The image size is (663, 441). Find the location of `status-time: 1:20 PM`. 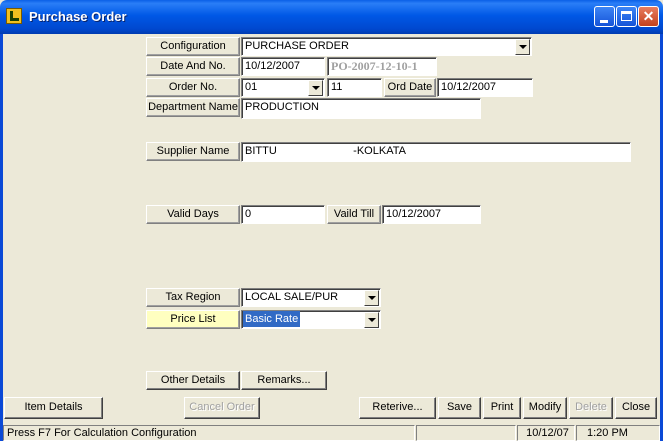

status-time: 1:20 PM is located at coordinates (618, 433).